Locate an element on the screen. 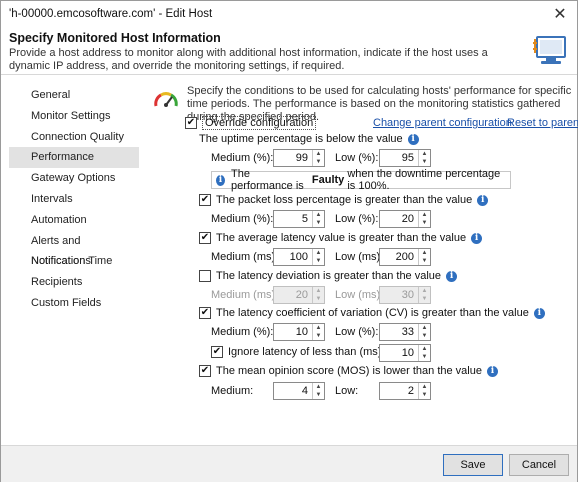  sidebar-item-custom-fields: Custom Fields is located at coordinates (74, 303).